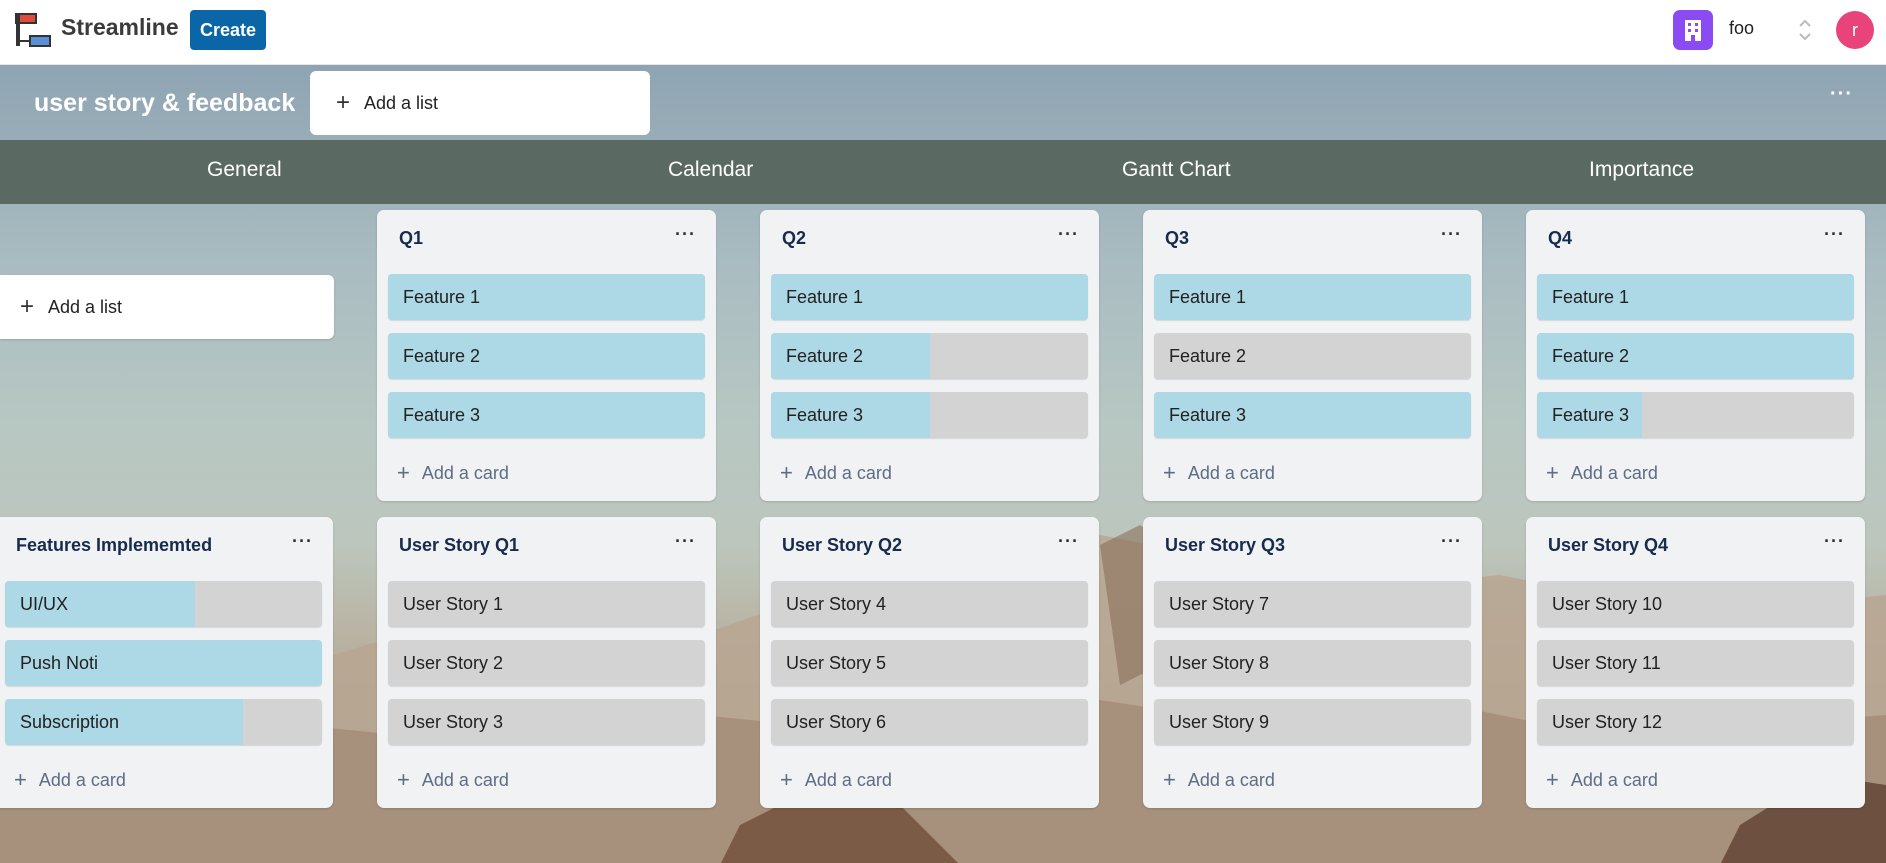  What do you see at coordinates (114, 545) in the screenshot?
I see `list-title: Features Implememted` at bounding box center [114, 545].